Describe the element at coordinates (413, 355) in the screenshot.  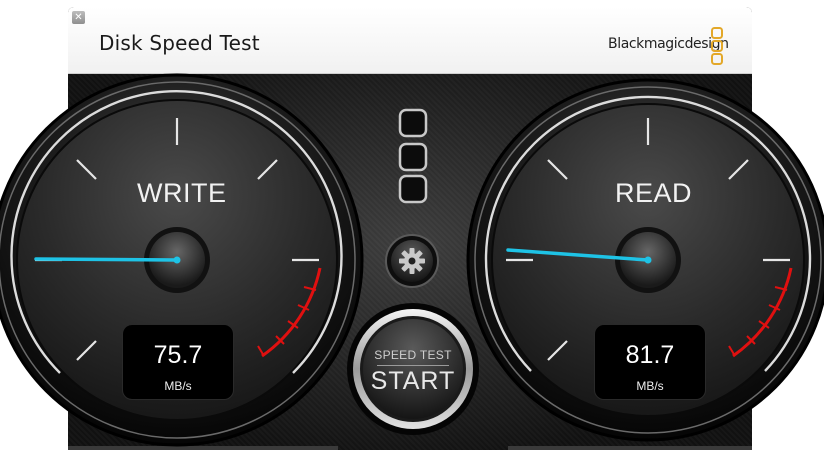
I see `start-caption: SPEED TEST` at that location.